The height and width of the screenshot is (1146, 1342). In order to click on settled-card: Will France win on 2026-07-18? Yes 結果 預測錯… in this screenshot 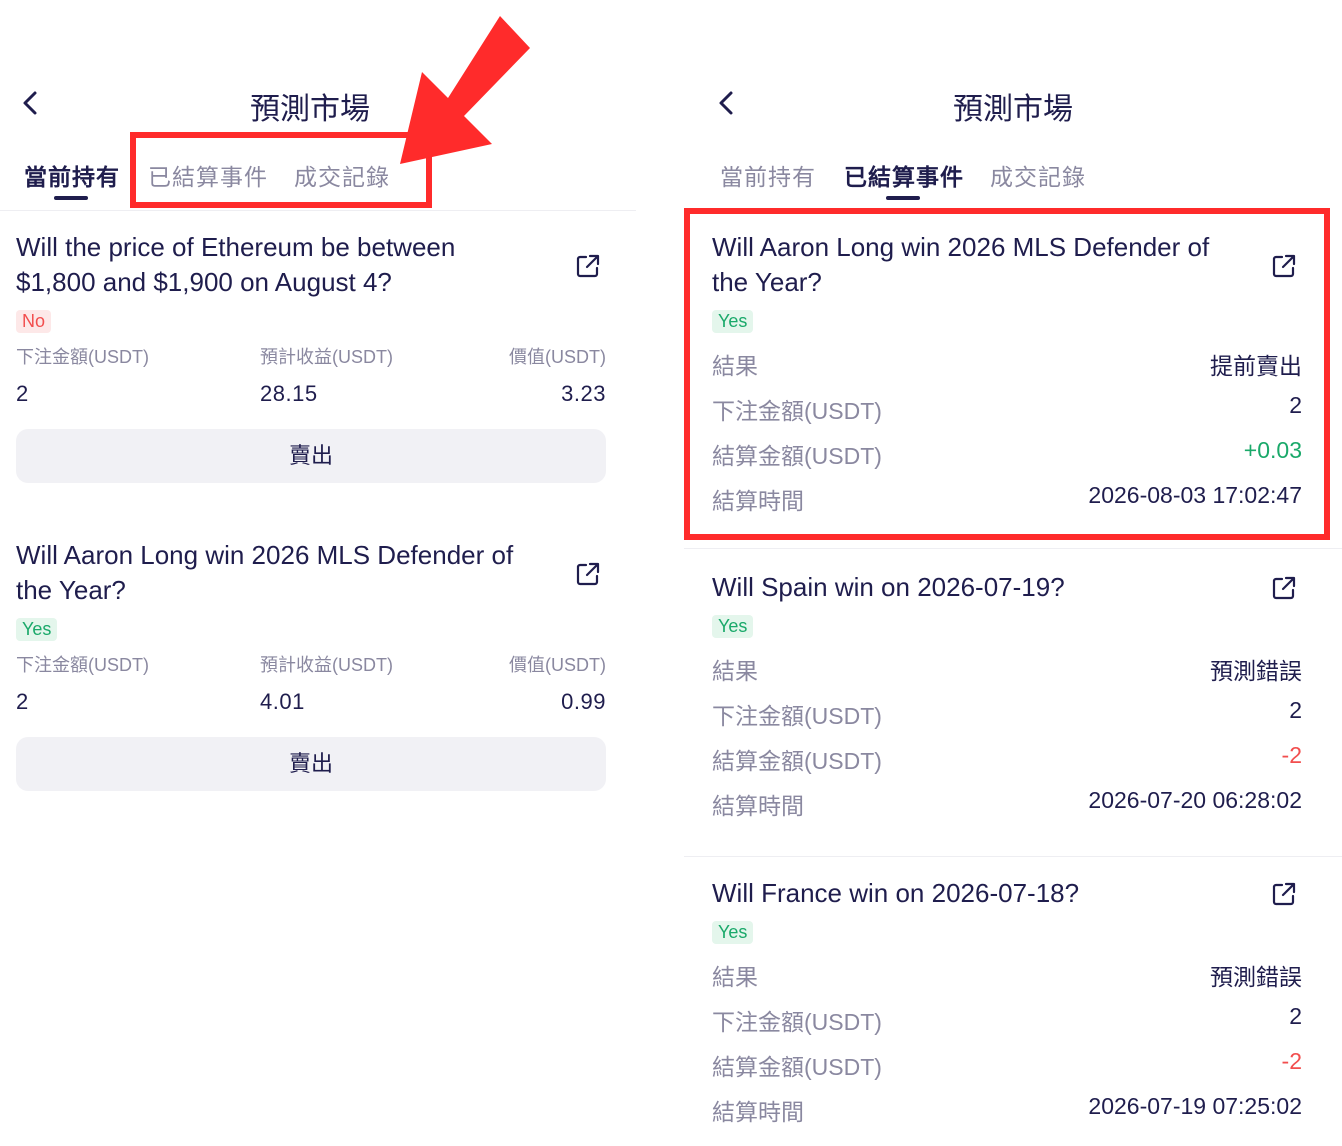, I will do `click(1007, 1007)`.